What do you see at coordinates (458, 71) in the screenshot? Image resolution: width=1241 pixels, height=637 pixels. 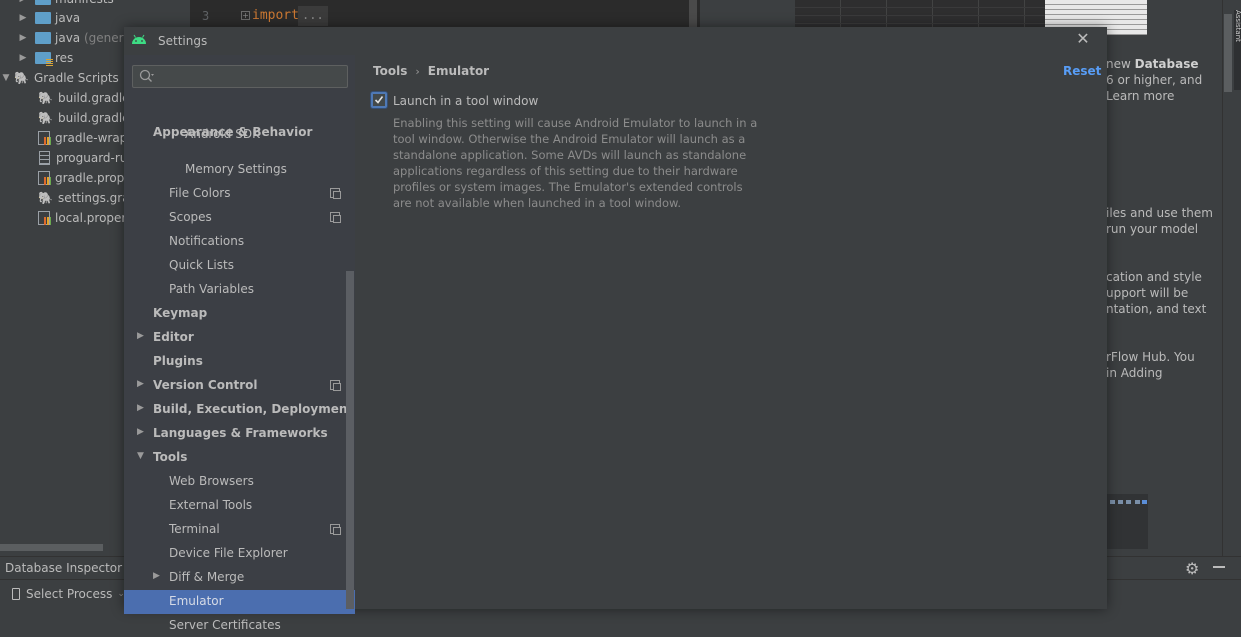 I see `breadcrumb-item-emulator: Emulator` at bounding box center [458, 71].